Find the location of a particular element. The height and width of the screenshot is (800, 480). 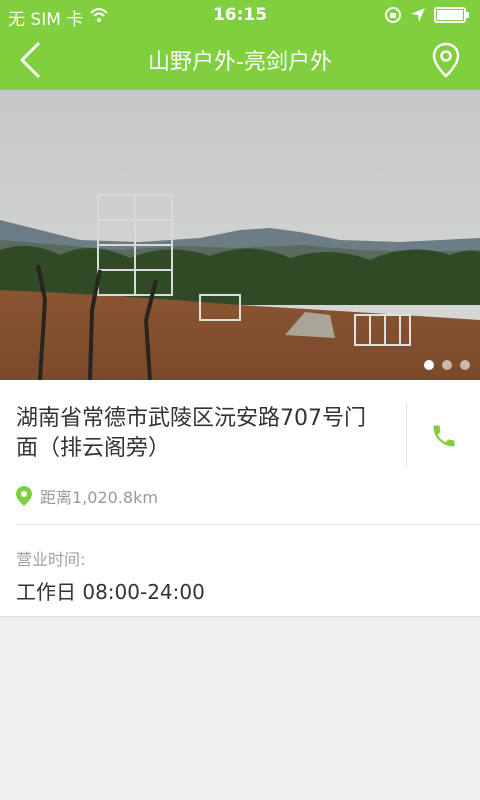

status-bar: 无 SIM 卡 16:15 is located at coordinates (240, 15).